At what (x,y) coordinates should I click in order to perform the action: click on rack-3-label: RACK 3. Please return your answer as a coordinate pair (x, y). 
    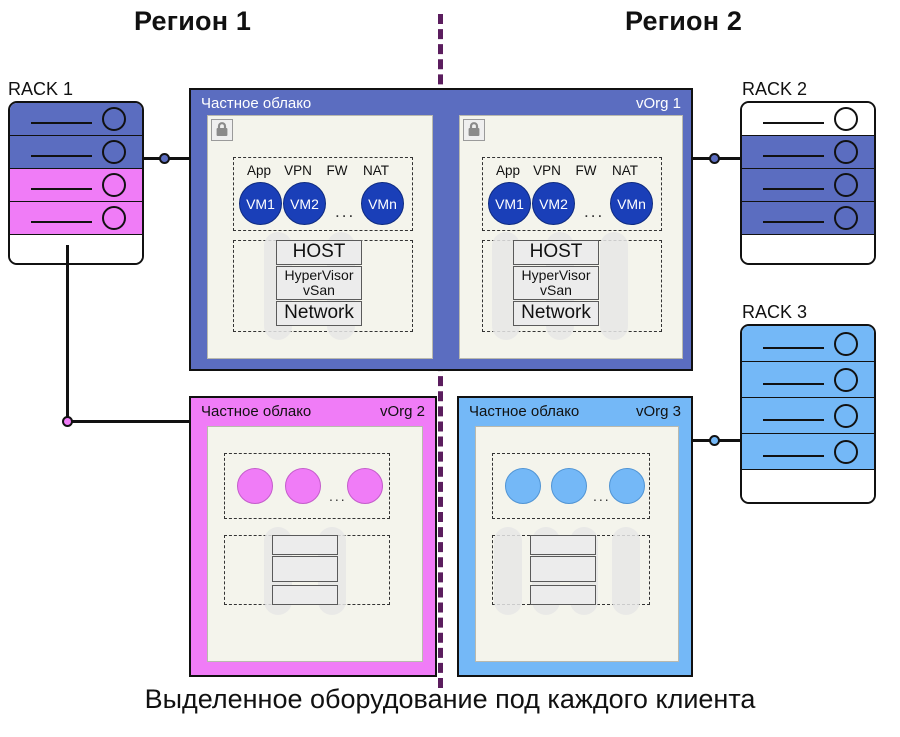
    Looking at the image, I should click on (775, 312).